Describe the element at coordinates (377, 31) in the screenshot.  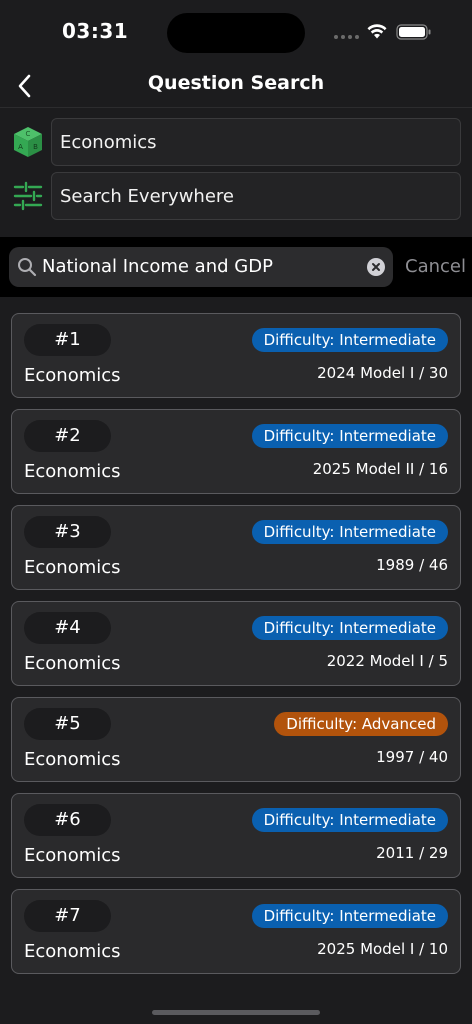
I see `wifi-icon` at that location.